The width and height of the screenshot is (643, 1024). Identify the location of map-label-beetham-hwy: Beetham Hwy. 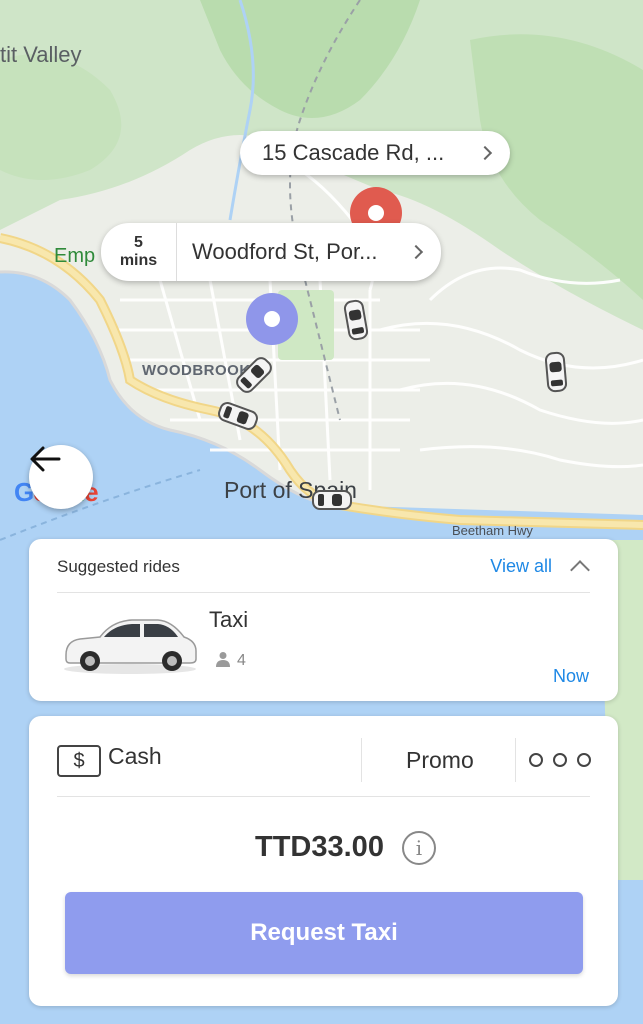
(492, 530).